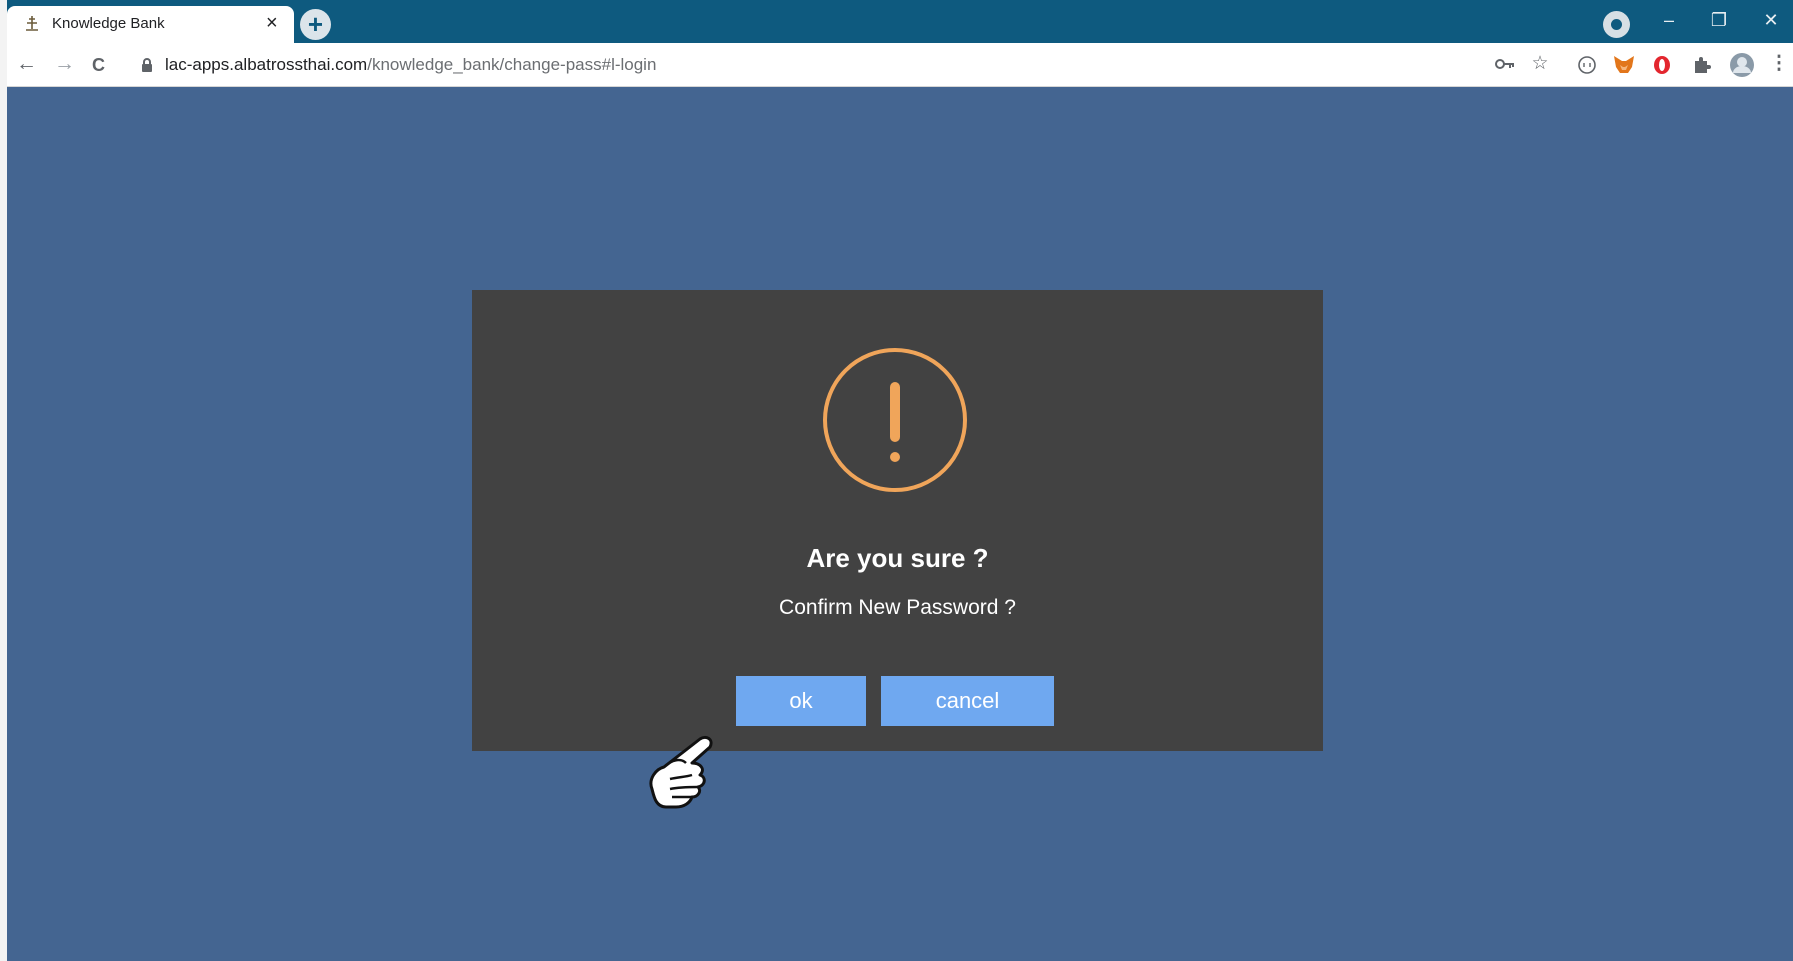 Image resolution: width=1793 pixels, height=961 pixels. I want to click on back-button: ←, so click(26, 64).